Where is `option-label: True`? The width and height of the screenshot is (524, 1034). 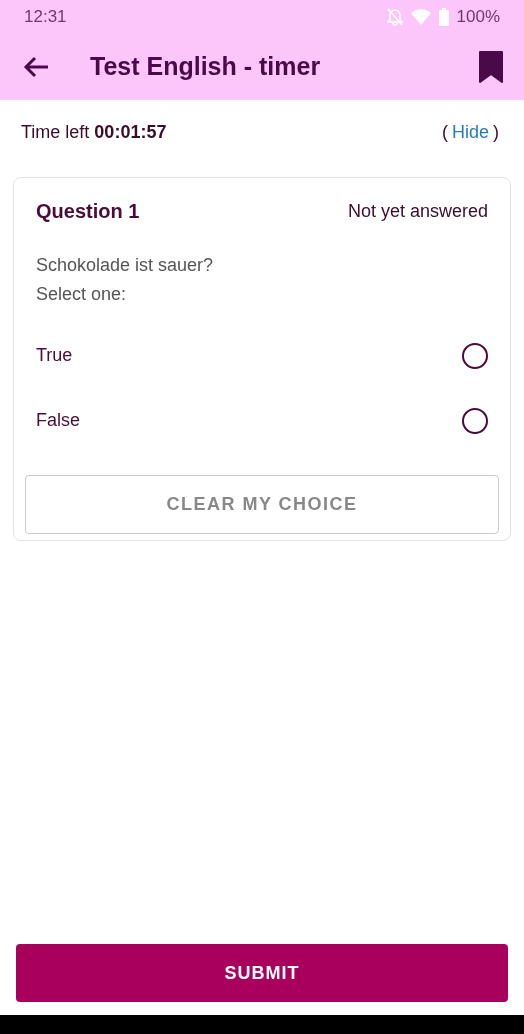
option-label: True is located at coordinates (54, 355).